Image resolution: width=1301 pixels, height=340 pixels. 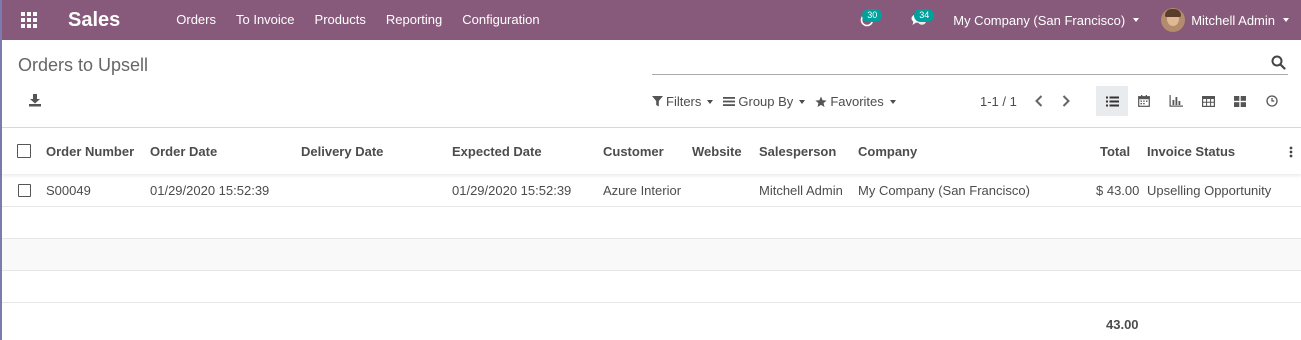 I want to click on kanban-view-button, so click(x=1240, y=101).